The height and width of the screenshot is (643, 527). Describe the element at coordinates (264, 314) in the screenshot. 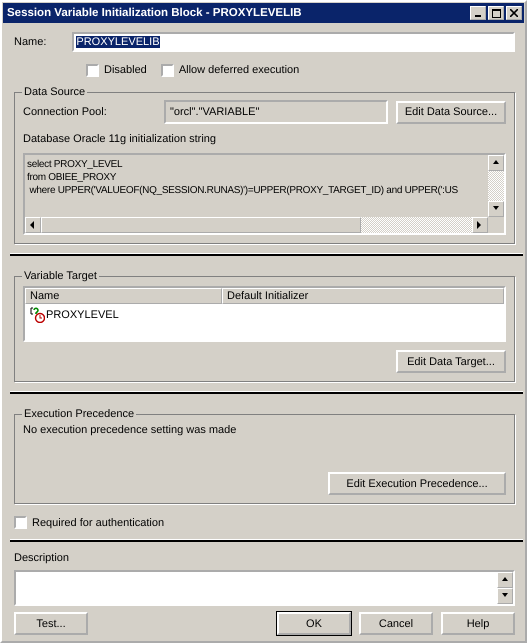

I see `variable-table: Name Default Initializer PROXYLEVEL` at that location.